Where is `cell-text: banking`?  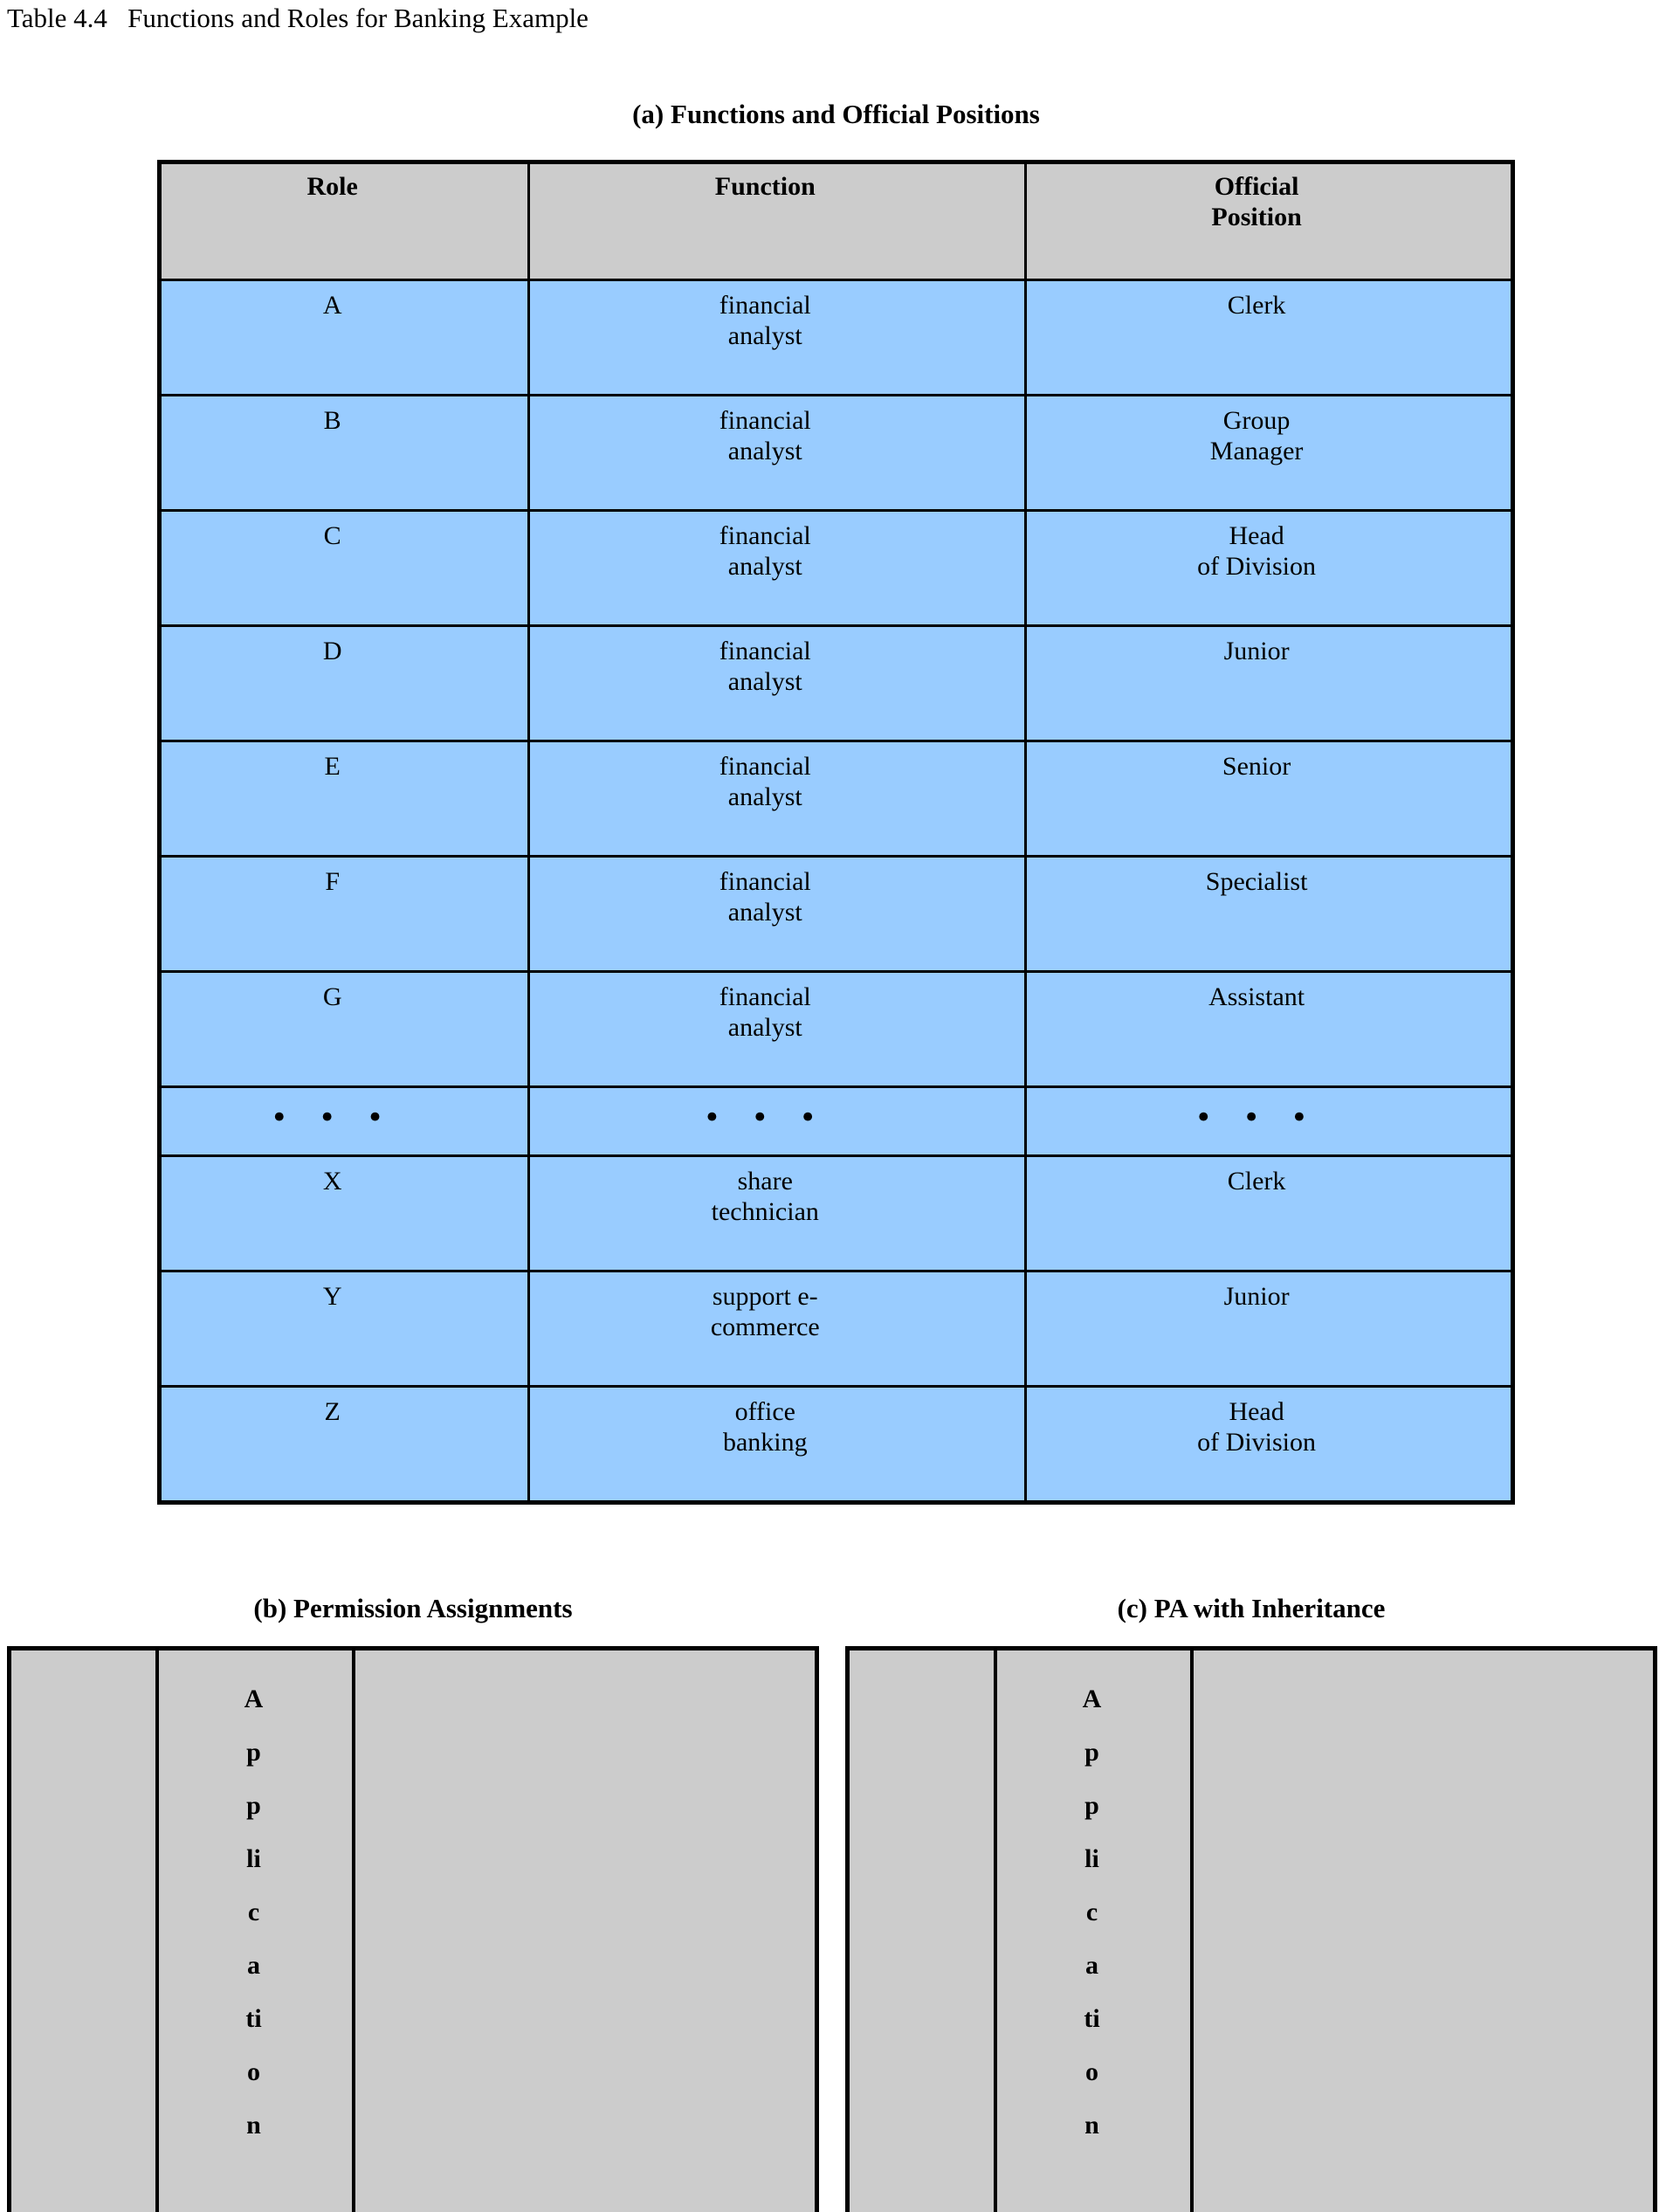 cell-text: banking is located at coordinates (765, 1442).